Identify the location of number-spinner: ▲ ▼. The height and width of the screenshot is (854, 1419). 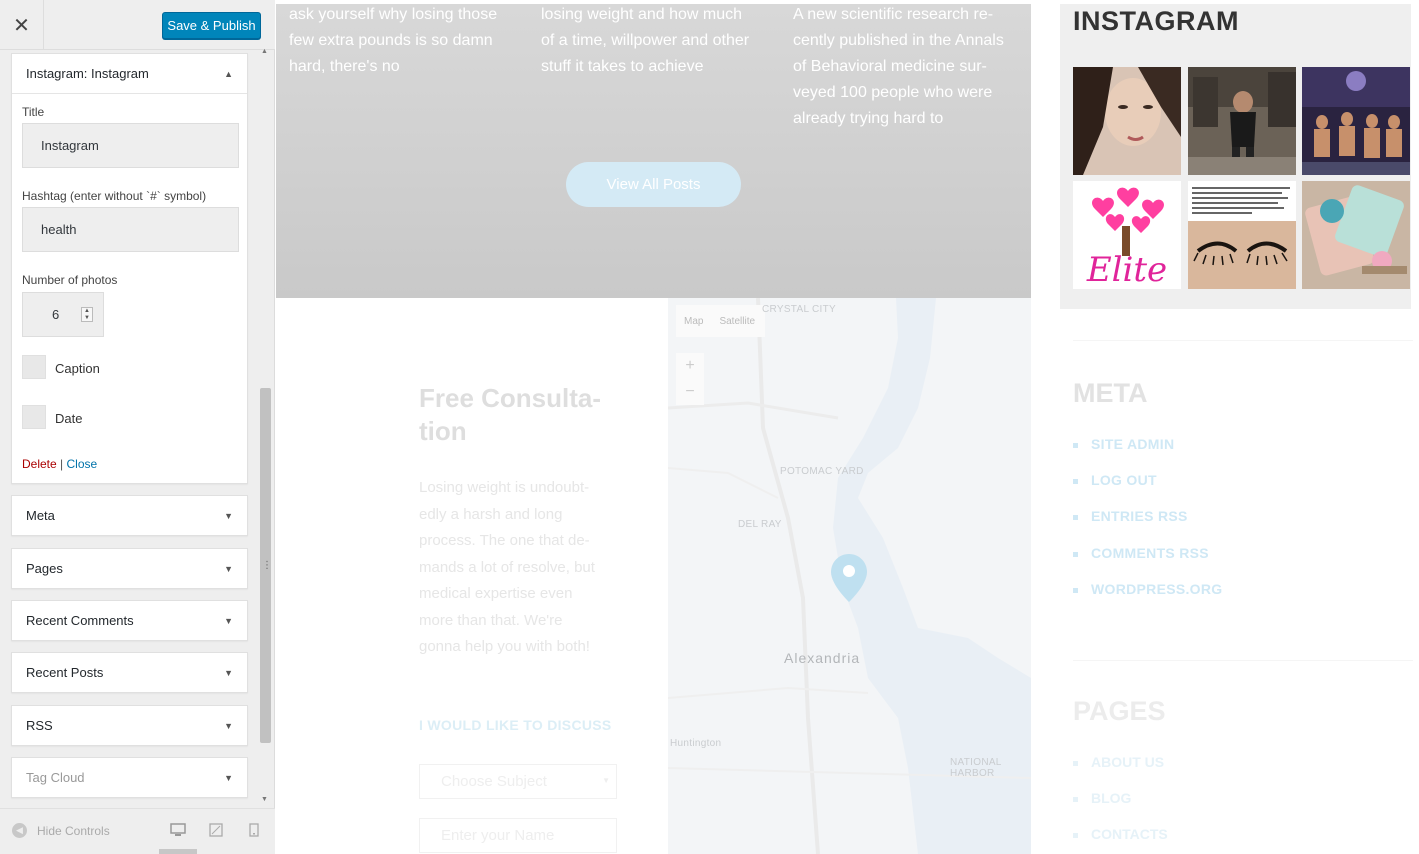
(87, 314).